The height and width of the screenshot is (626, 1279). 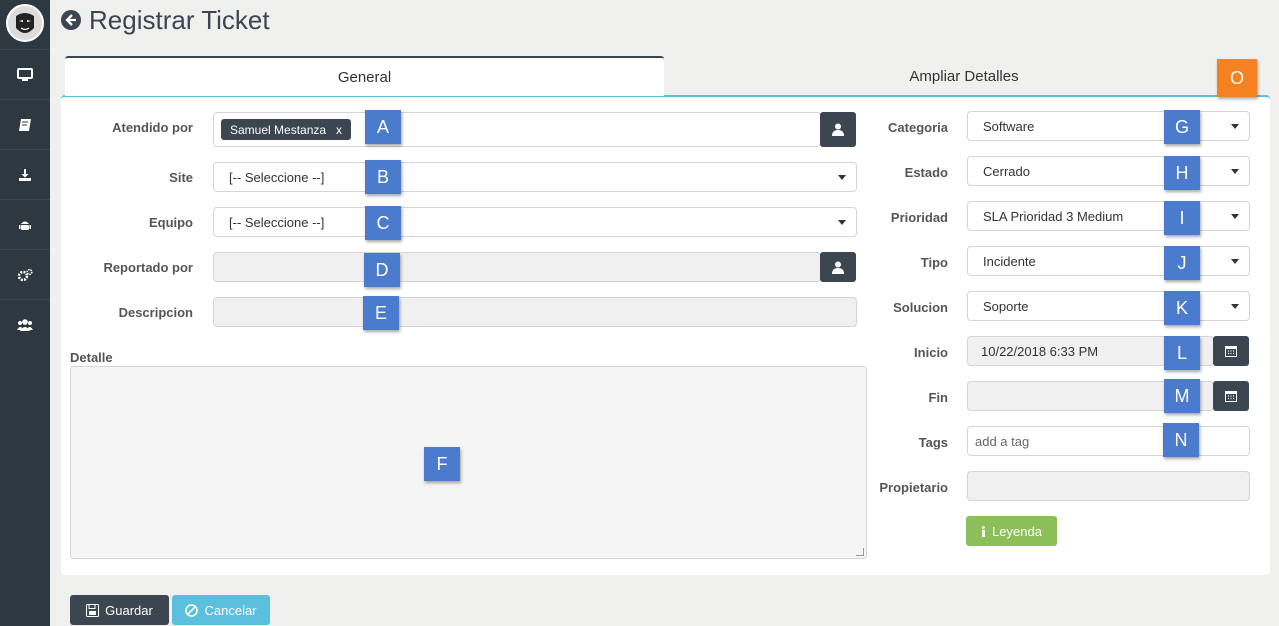 What do you see at coordinates (1182, 308) in the screenshot?
I see `marker-k: K` at bounding box center [1182, 308].